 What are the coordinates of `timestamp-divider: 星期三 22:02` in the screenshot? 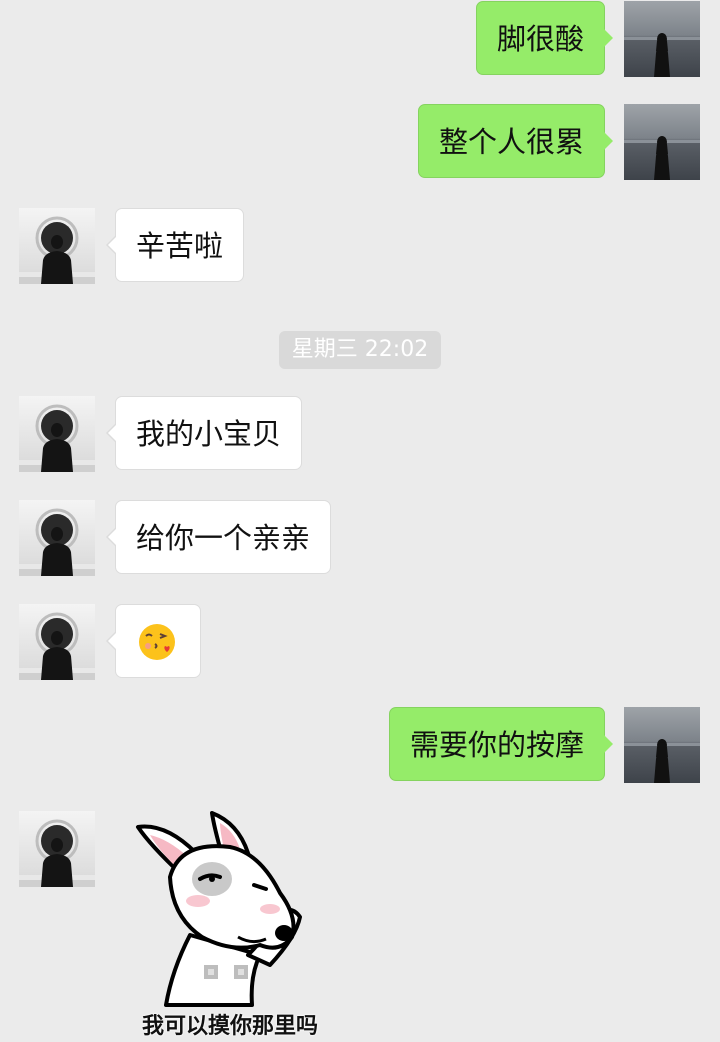 It's located at (360, 350).